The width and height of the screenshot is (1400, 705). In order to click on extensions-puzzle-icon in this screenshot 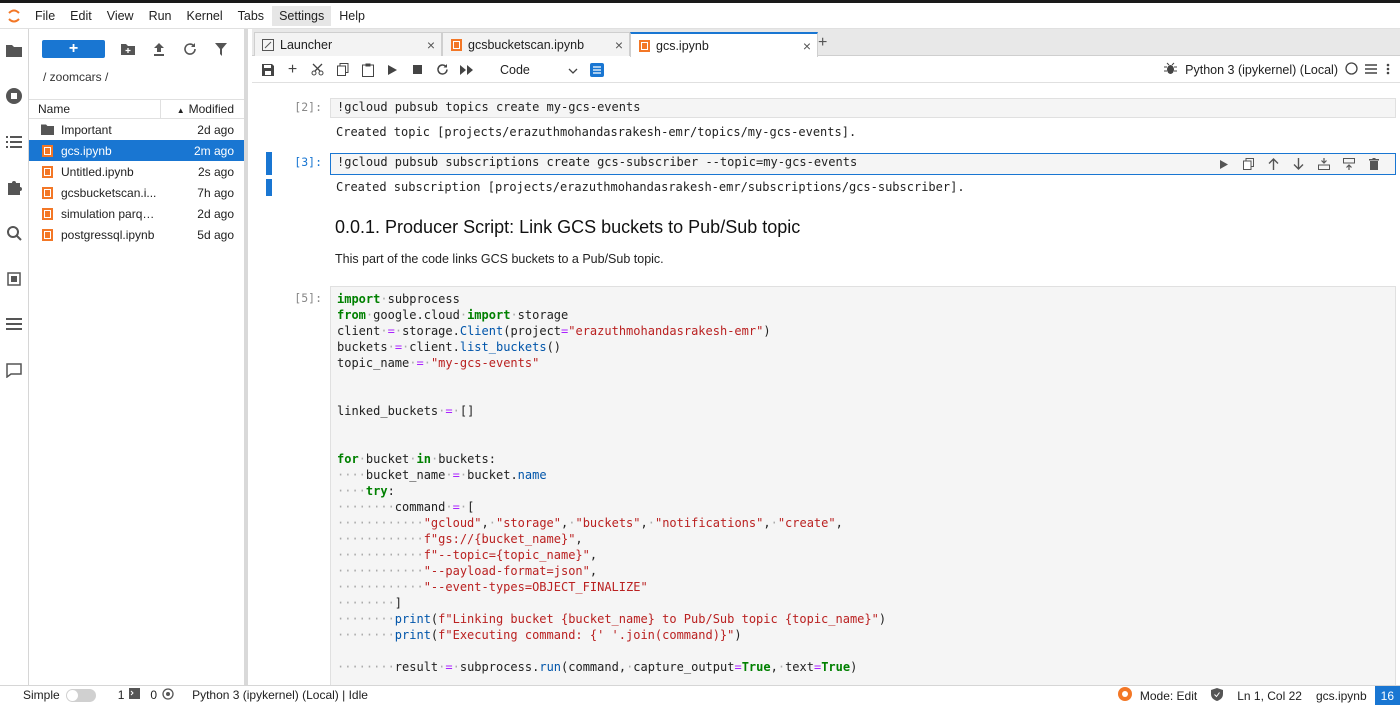, I will do `click(14, 187)`.